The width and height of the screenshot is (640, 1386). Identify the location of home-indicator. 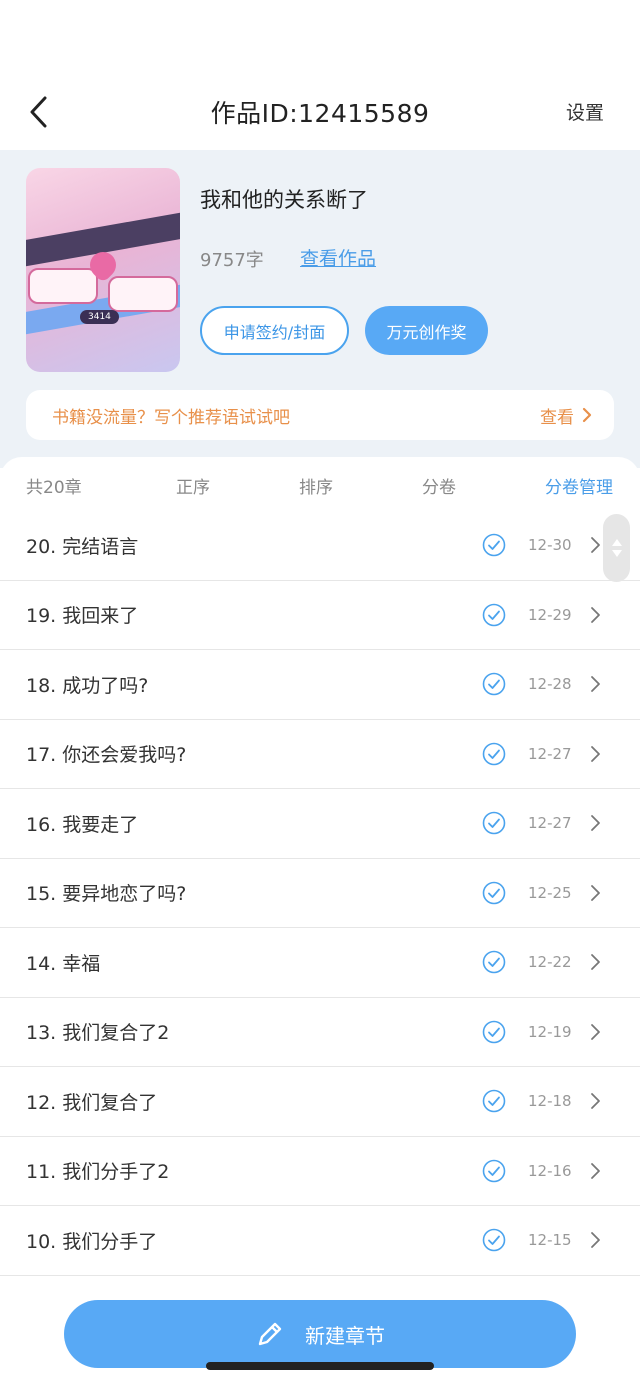
(320, 1366).